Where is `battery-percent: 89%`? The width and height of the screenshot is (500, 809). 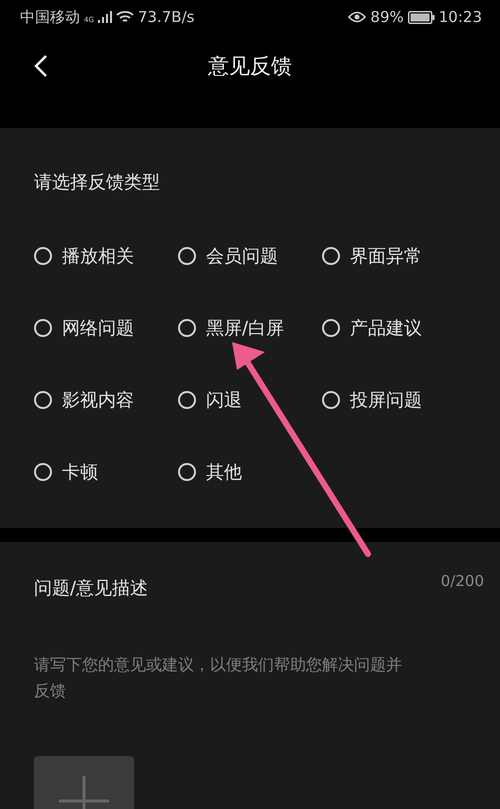 battery-percent: 89% is located at coordinates (387, 17).